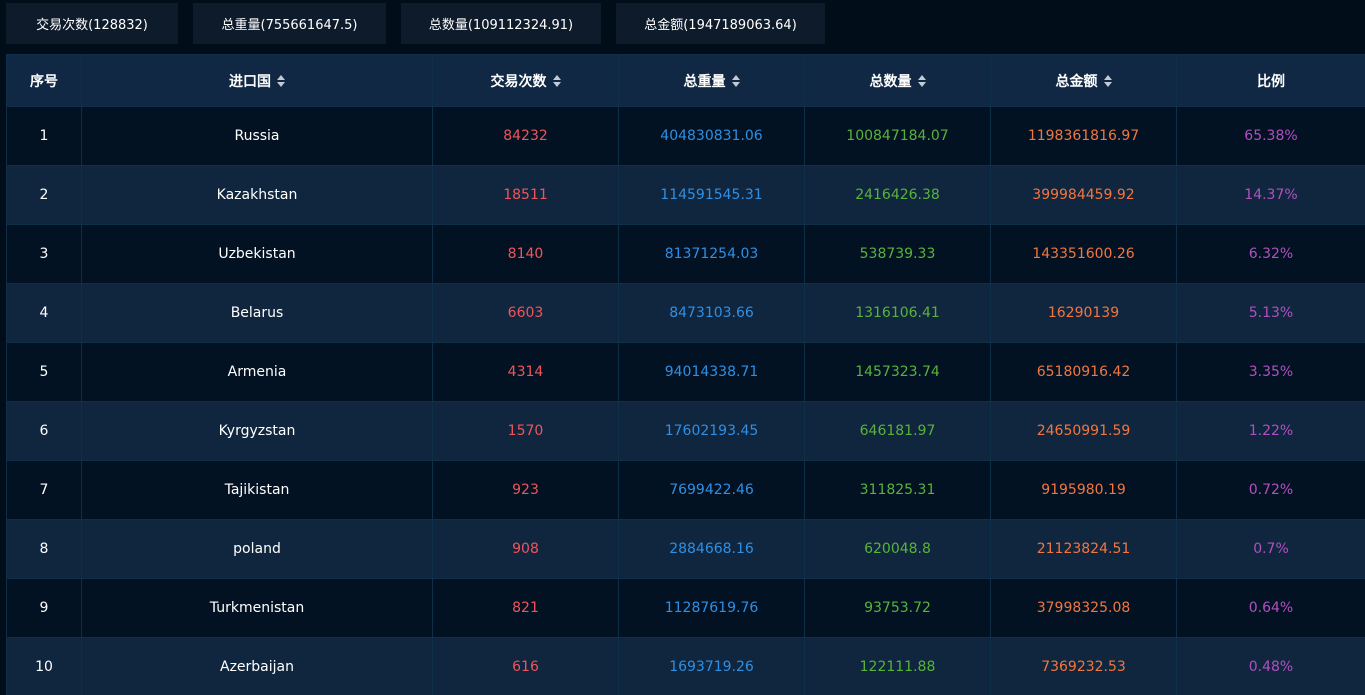  What do you see at coordinates (501, 23) in the screenshot?
I see `total-quantity-summary: 总数量(109112324.91)` at bounding box center [501, 23].